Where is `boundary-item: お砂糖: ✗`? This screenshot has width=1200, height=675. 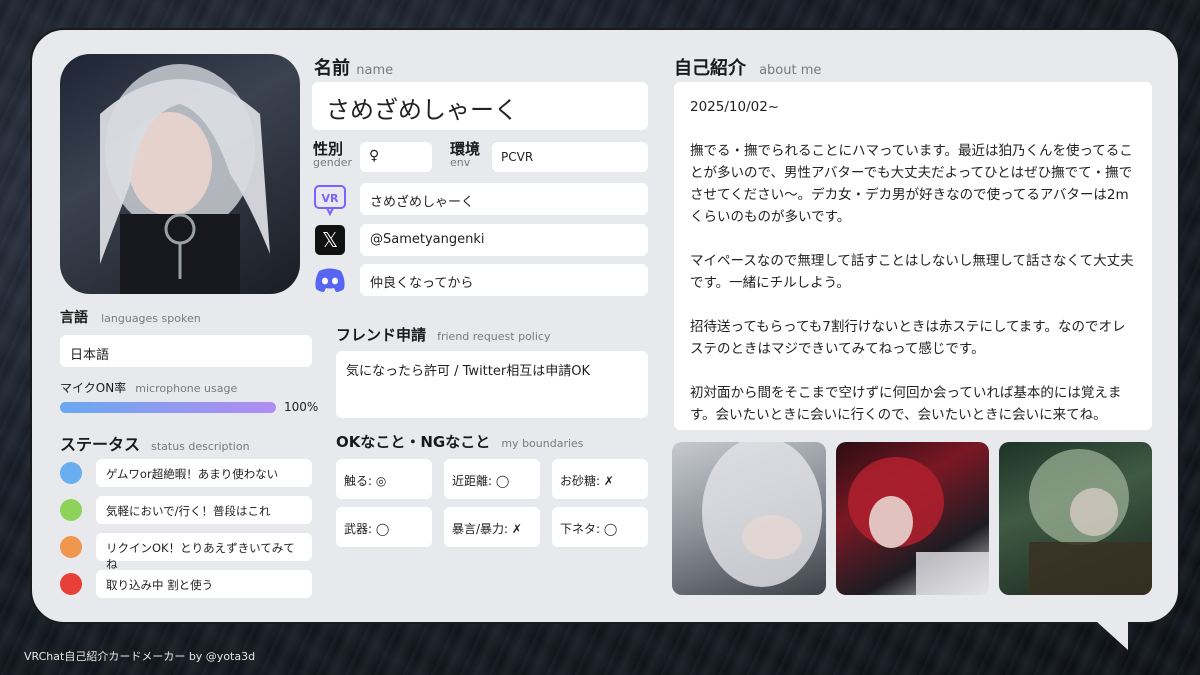
boundary-item: お砂糖: ✗ is located at coordinates (600, 479).